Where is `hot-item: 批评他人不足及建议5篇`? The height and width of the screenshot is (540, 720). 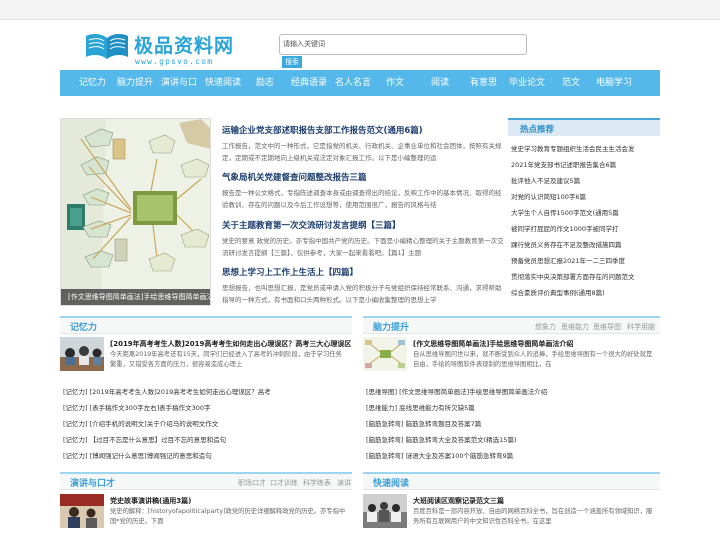
hot-item: 批评他人不足及建议5篇 is located at coordinates (545, 180).